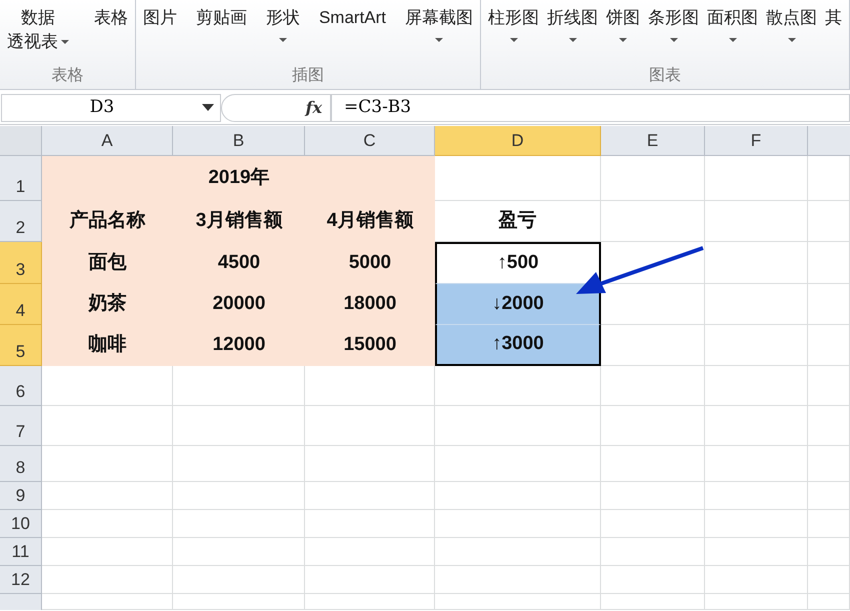 Image resolution: width=850 pixels, height=611 pixels. I want to click on table-cell: 4月销售额, so click(370, 221).